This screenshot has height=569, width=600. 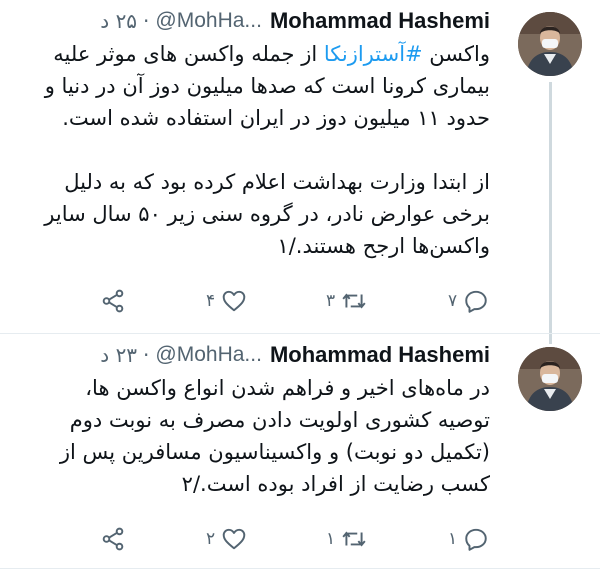 I want to click on reply-count: ۱, so click(x=453, y=539).